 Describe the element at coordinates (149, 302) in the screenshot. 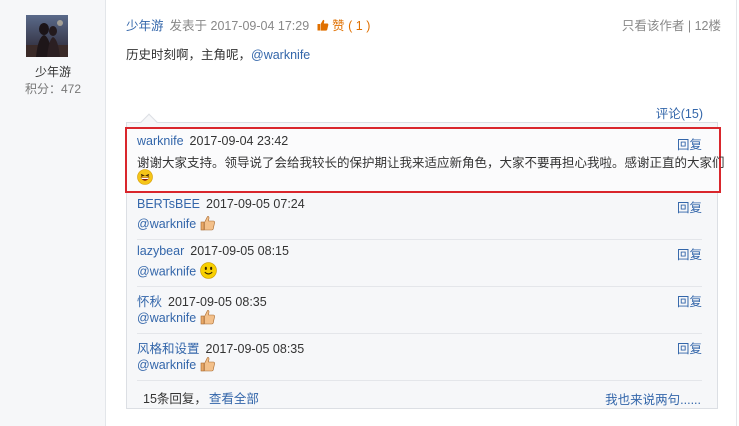

I see `reply-author: 怀秋` at that location.